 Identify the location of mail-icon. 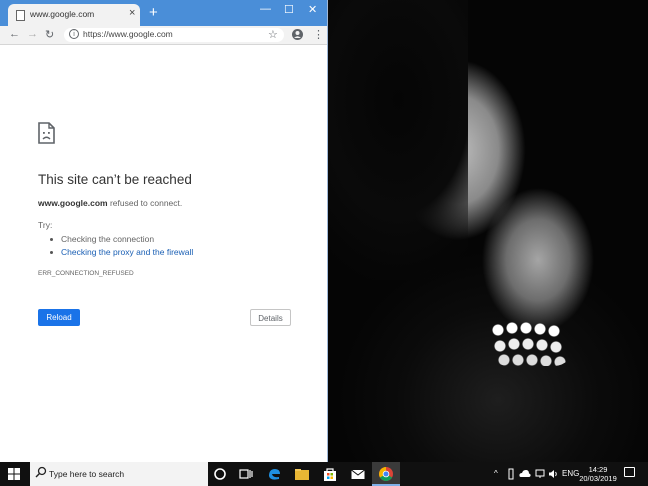
(358, 474).